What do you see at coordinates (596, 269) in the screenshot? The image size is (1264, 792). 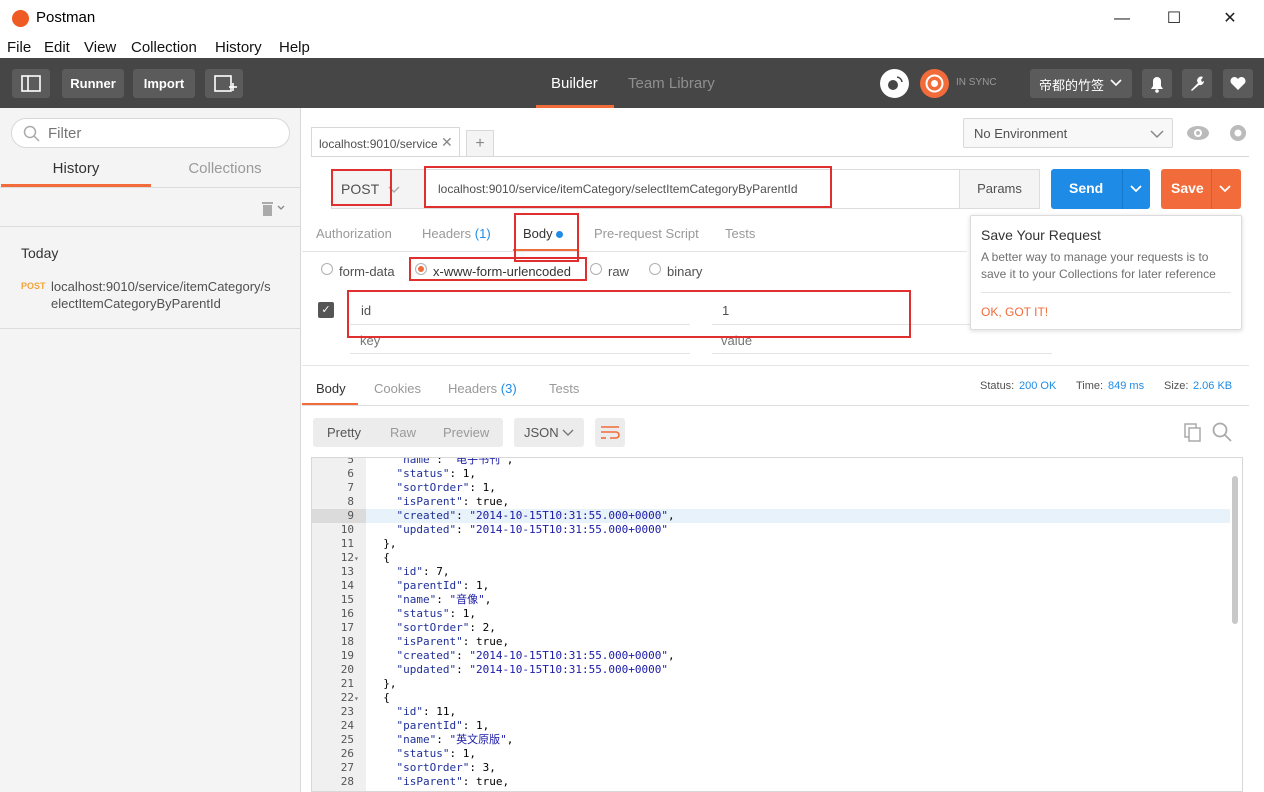 I see `radio-raw` at bounding box center [596, 269].